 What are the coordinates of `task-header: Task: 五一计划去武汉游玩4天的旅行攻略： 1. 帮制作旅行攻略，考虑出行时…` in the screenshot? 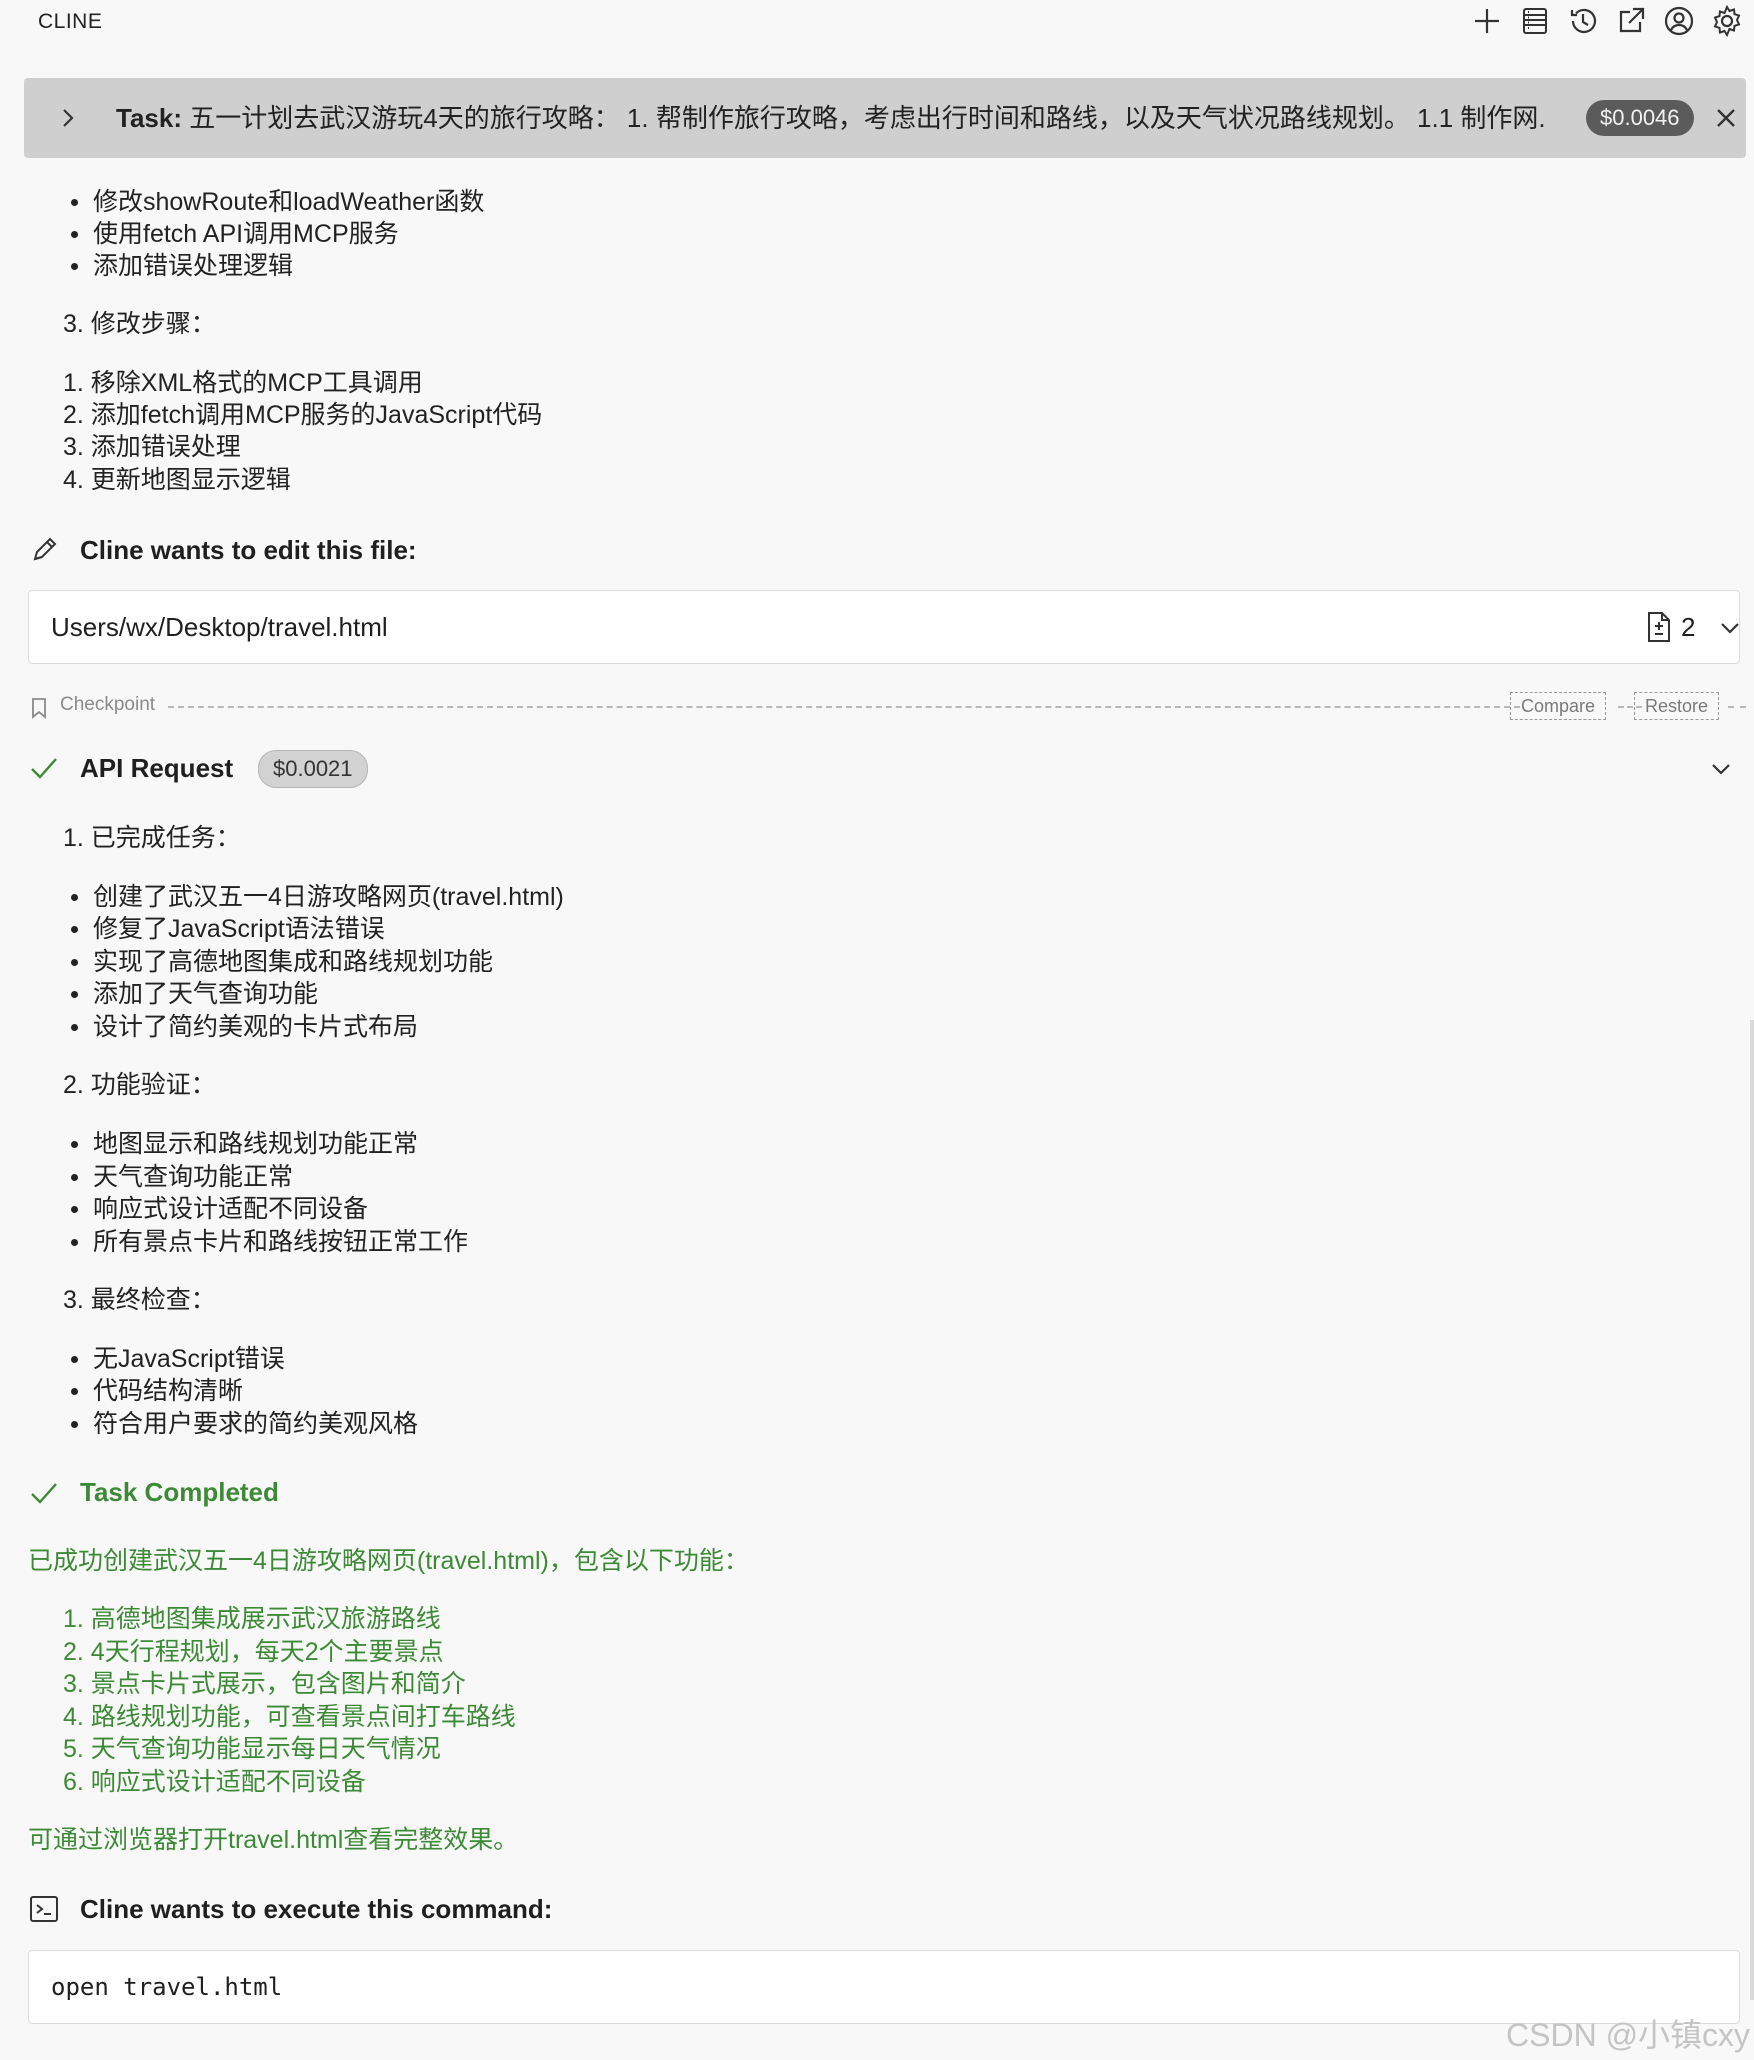 It's located at (885, 118).